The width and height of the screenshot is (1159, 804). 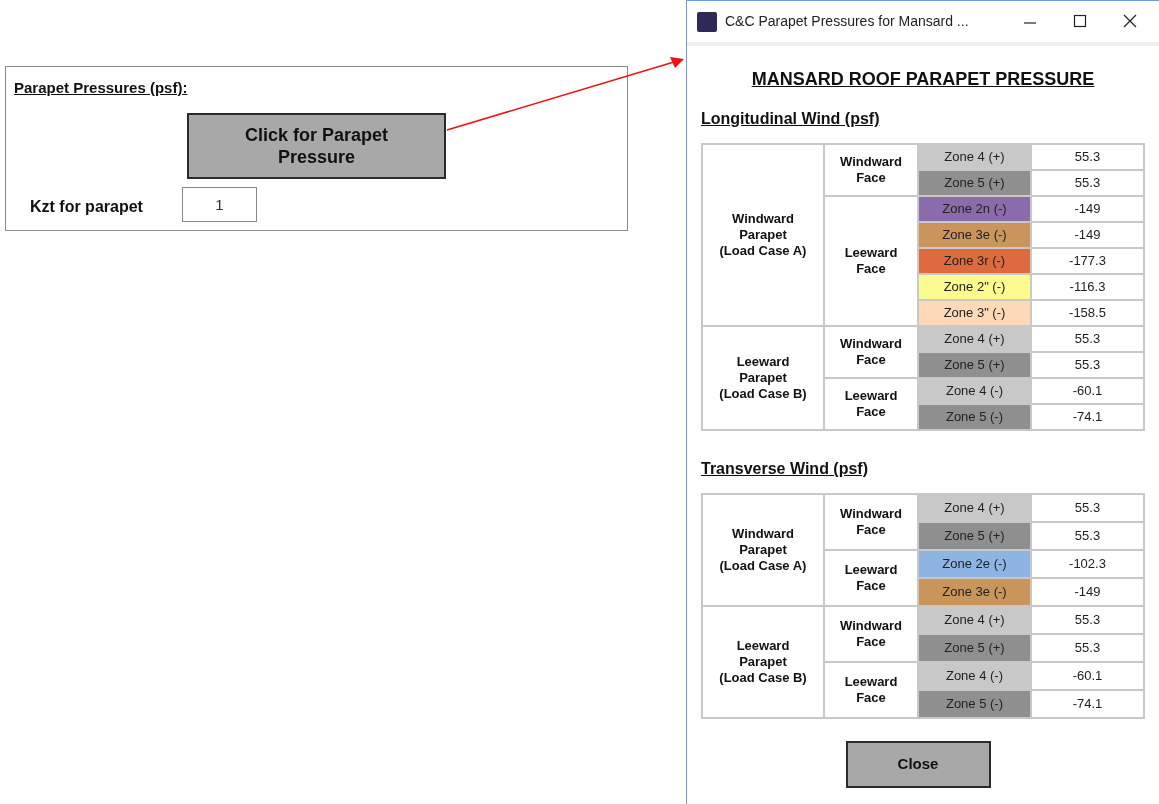 I want to click on zone-cell: Zone 2" (-), so click(x=974, y=287).